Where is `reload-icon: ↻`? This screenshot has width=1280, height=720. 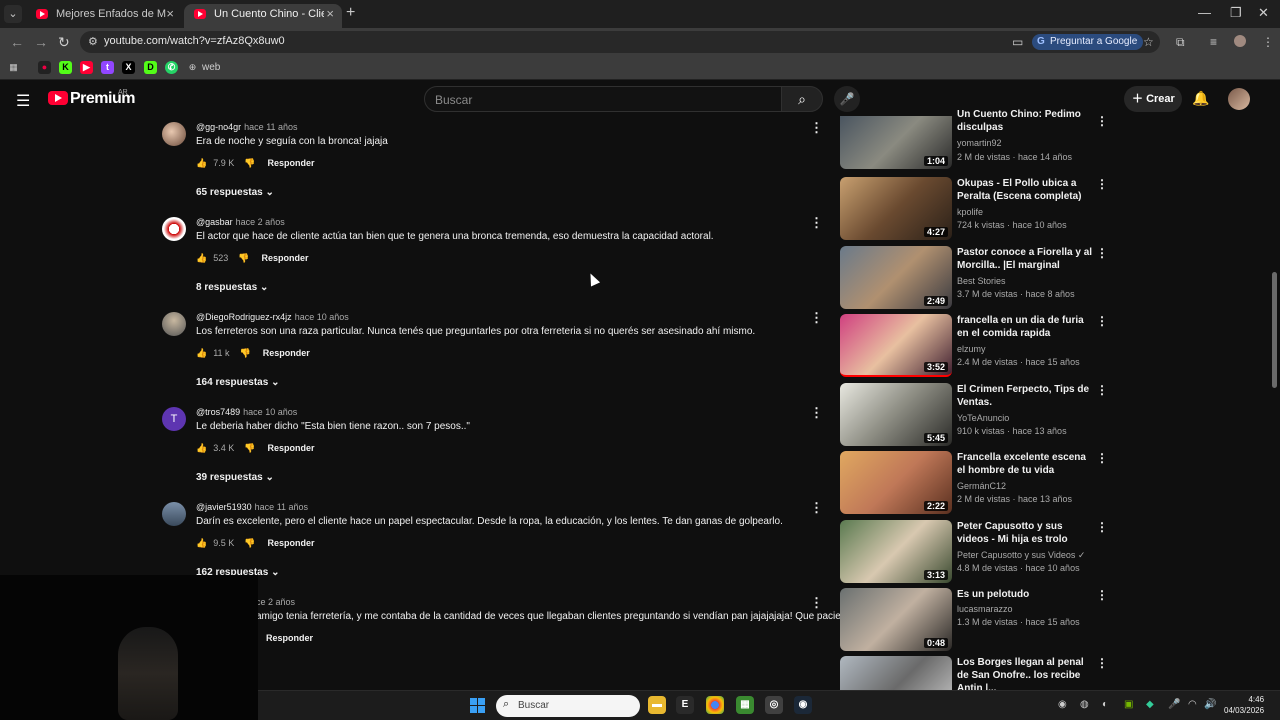 reload-icon: ↻ is located at coordinates (64, 42).